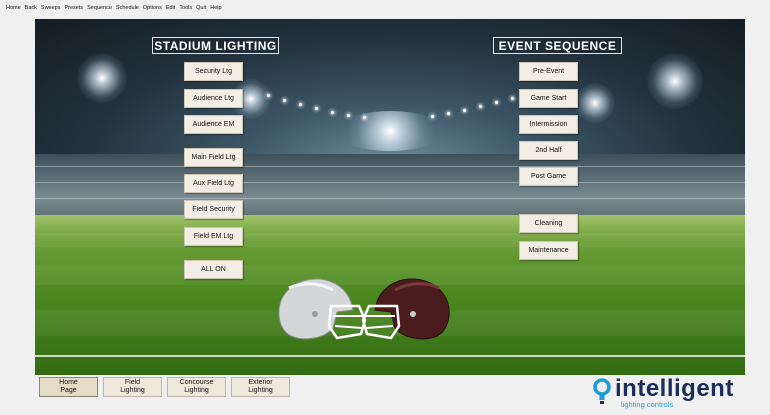  I want to click on event-sequence-title: EVENT SEQUENCE, so click(557, 45).